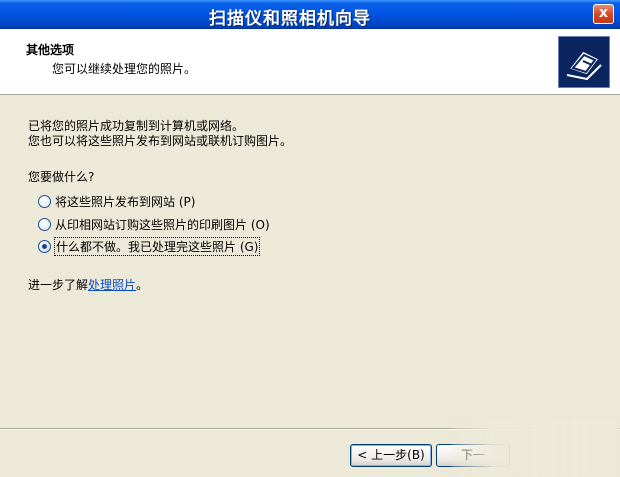  Describe the element at coordinates (50, 50) in the screenshot. I see `header-title: 其他选项` at that location.